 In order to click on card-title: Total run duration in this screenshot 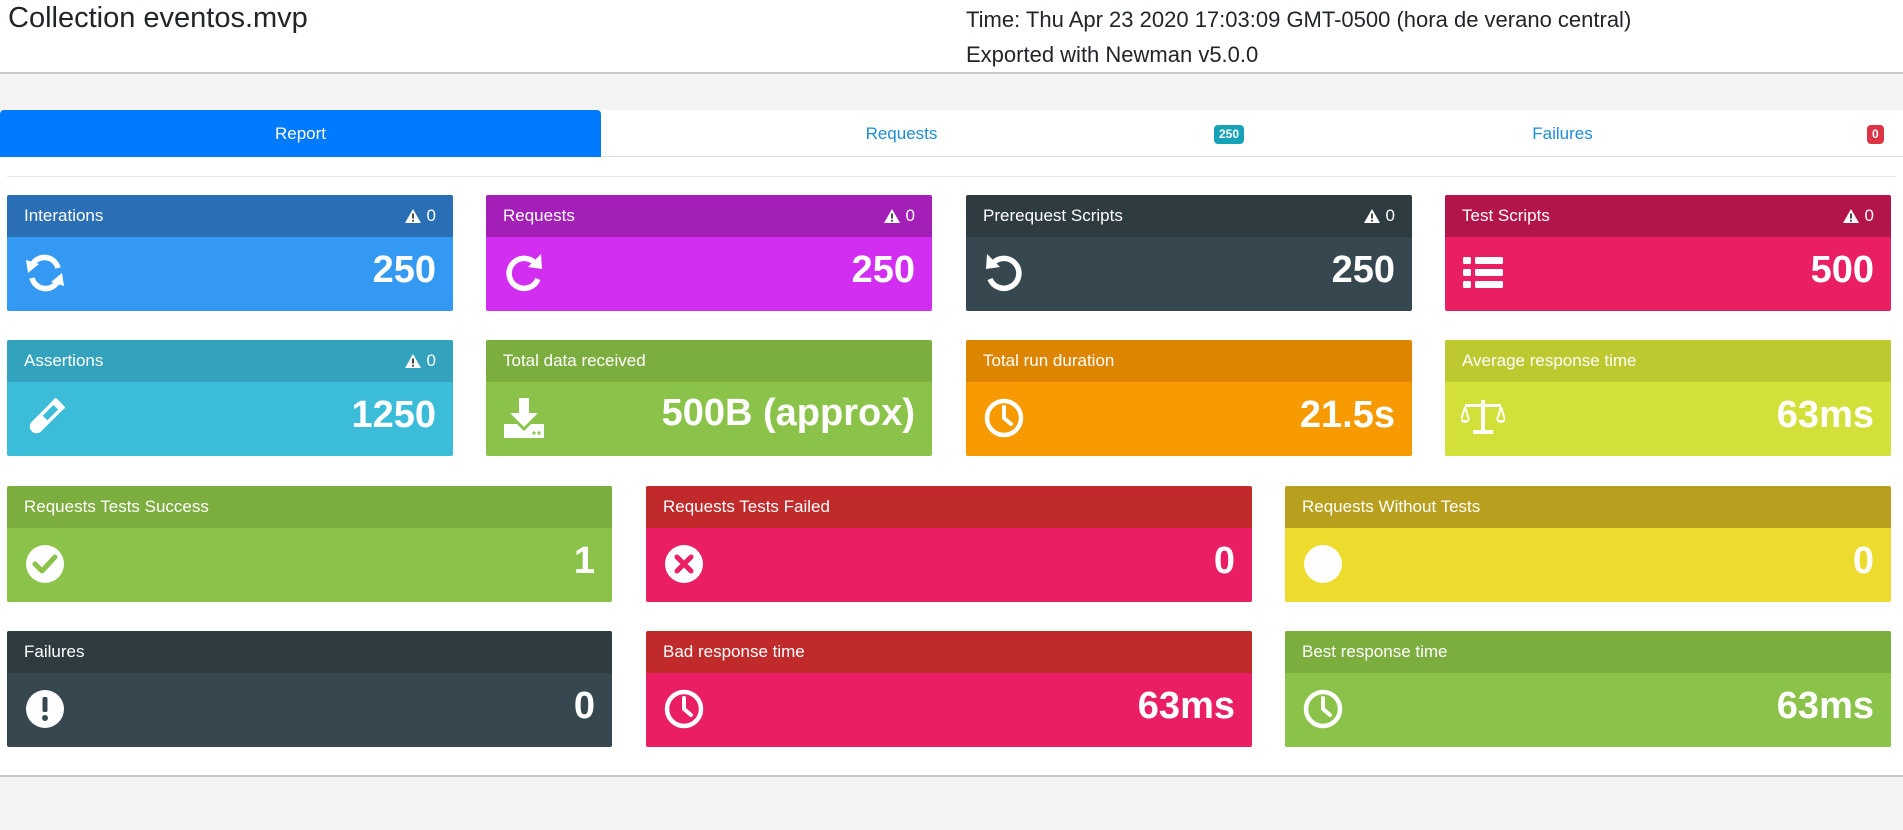, I will do `click(1049, 360)`.